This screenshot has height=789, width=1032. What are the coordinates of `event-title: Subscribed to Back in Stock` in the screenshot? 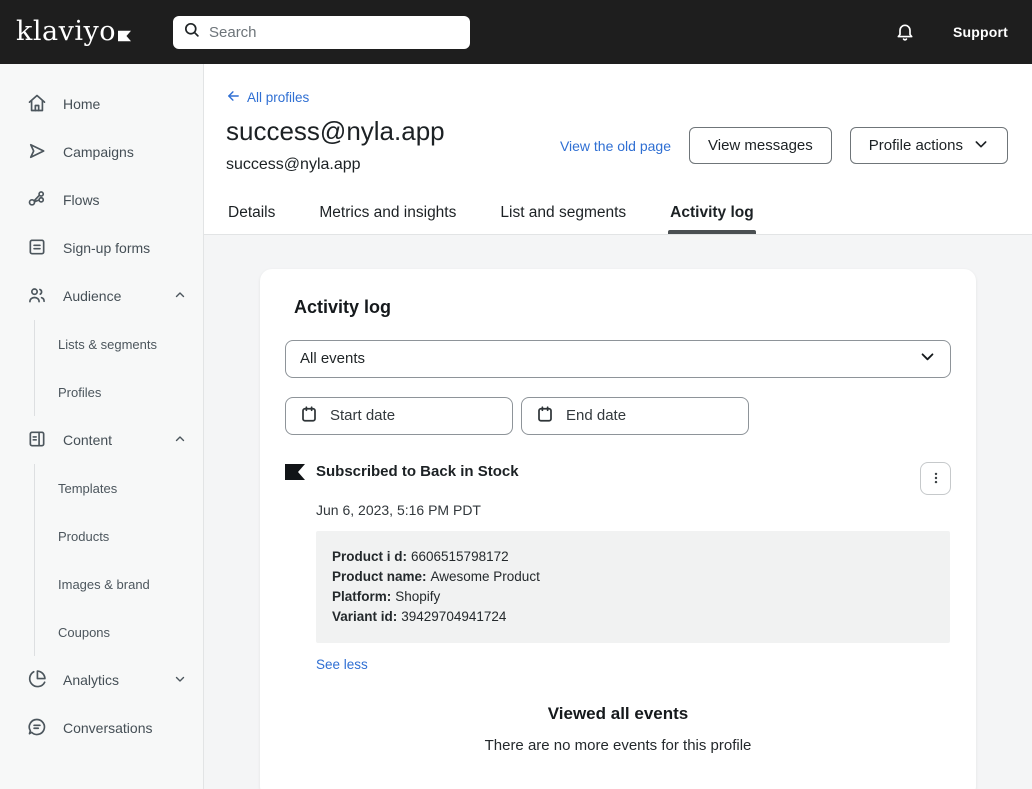 It's located at (417, 471).